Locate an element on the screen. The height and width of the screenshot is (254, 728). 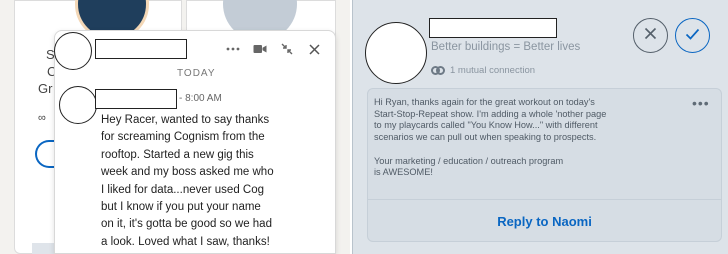
message-line: on it, it's gotta be good so we had is located at coordinates (186, 224).